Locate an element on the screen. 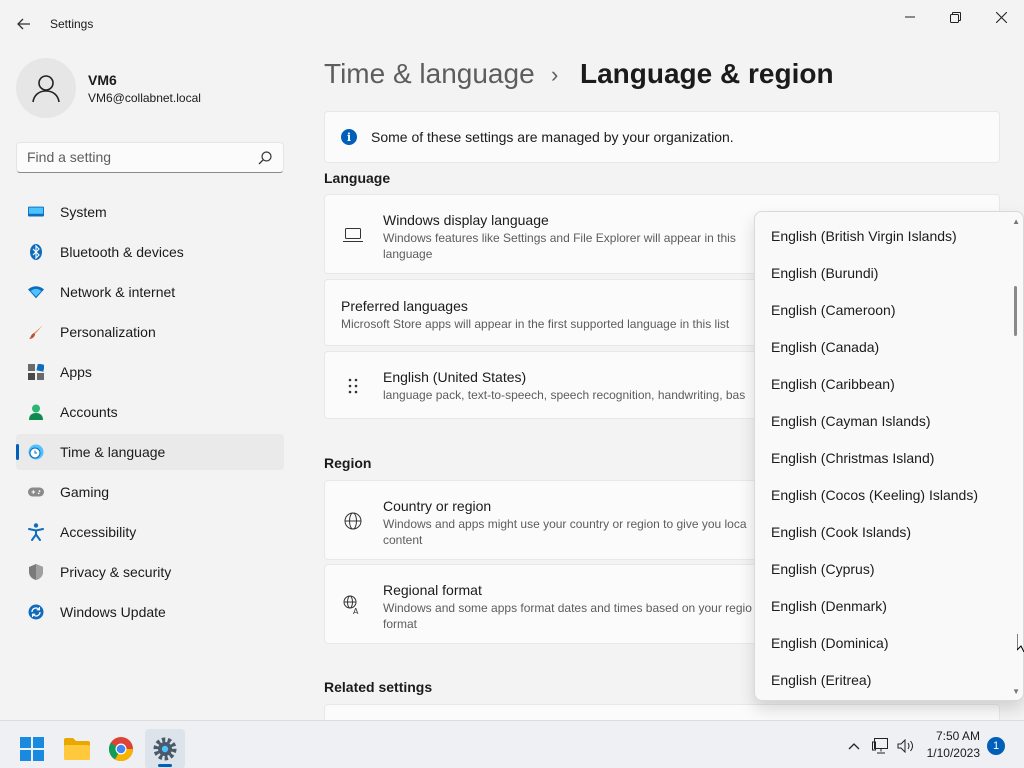 This screenshot has width=1024, height=768. minimize-button is located at coordinates (910, 17).